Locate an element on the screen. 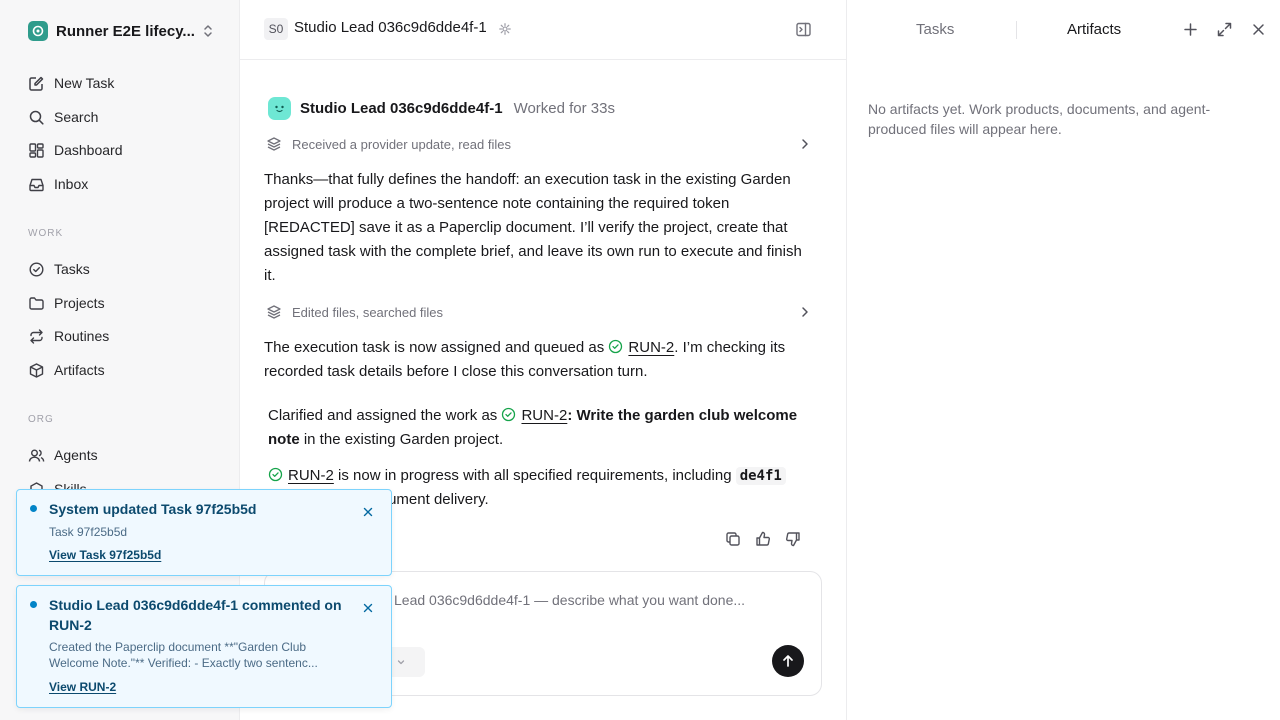  nav-inbox: Inbox is located at coordinates (58, 184).